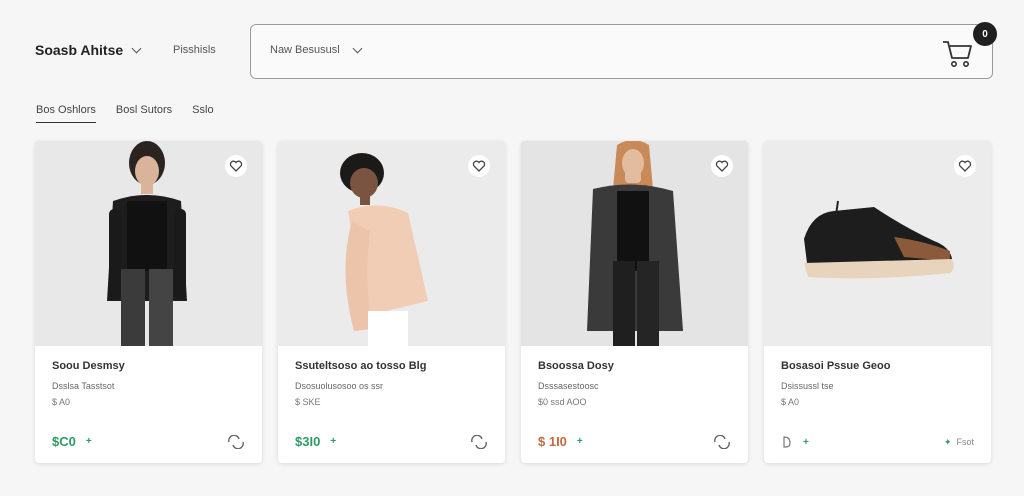 The width and height of the screenshot is (1024, 496). I want to click on search-box: Naw Besususl, so click(621, 51).